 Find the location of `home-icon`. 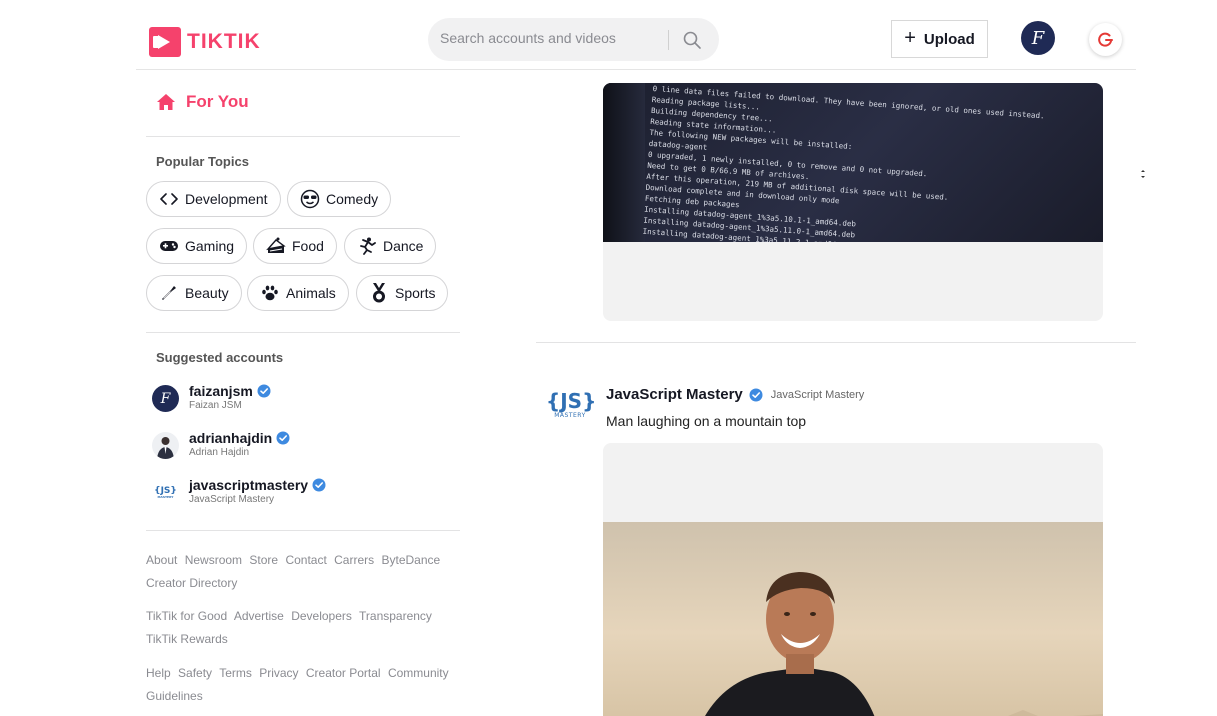

home-icon is located at coordinates (166, 102).